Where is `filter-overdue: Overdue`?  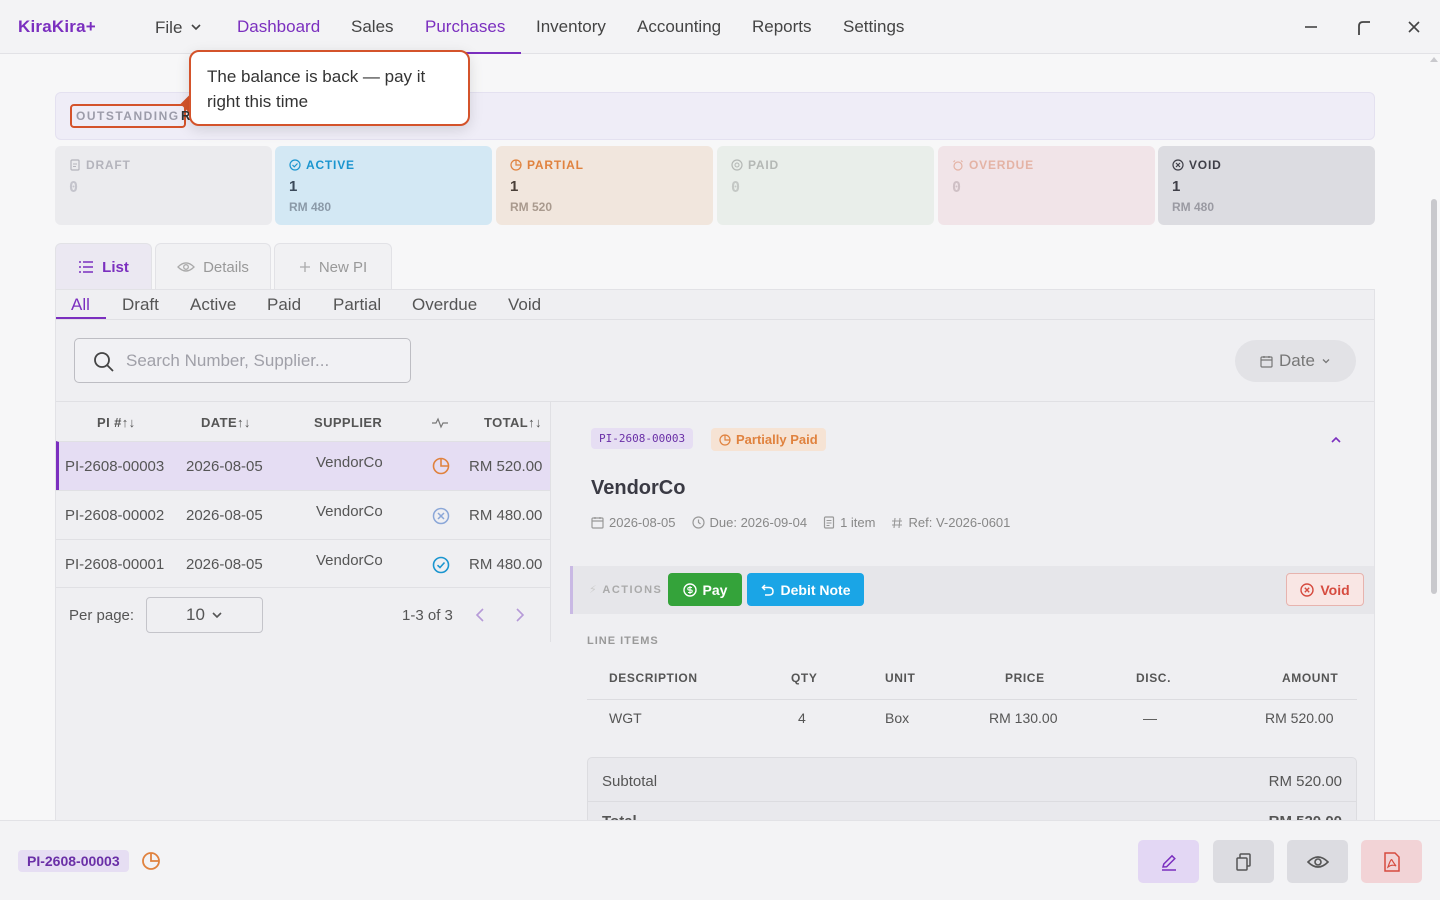
filter-overdue: Overdue is located at coordinates (444, 305).